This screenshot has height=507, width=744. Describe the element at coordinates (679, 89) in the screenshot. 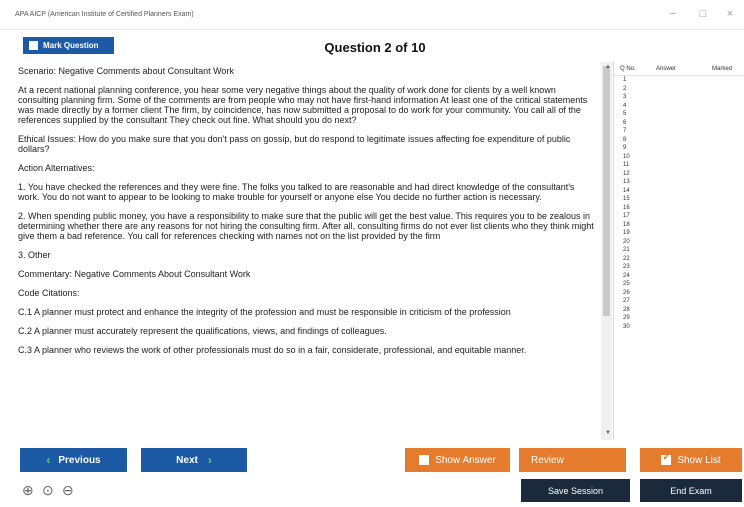

I see `question-list-row: 2` at that location.